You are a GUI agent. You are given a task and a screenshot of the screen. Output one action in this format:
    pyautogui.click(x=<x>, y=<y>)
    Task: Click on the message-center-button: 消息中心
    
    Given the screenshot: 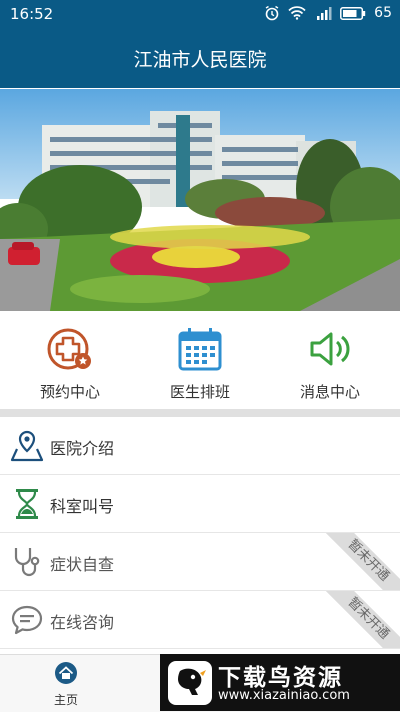 What is the action you would take?
    pyautogui.click(x=330, y=363)
    